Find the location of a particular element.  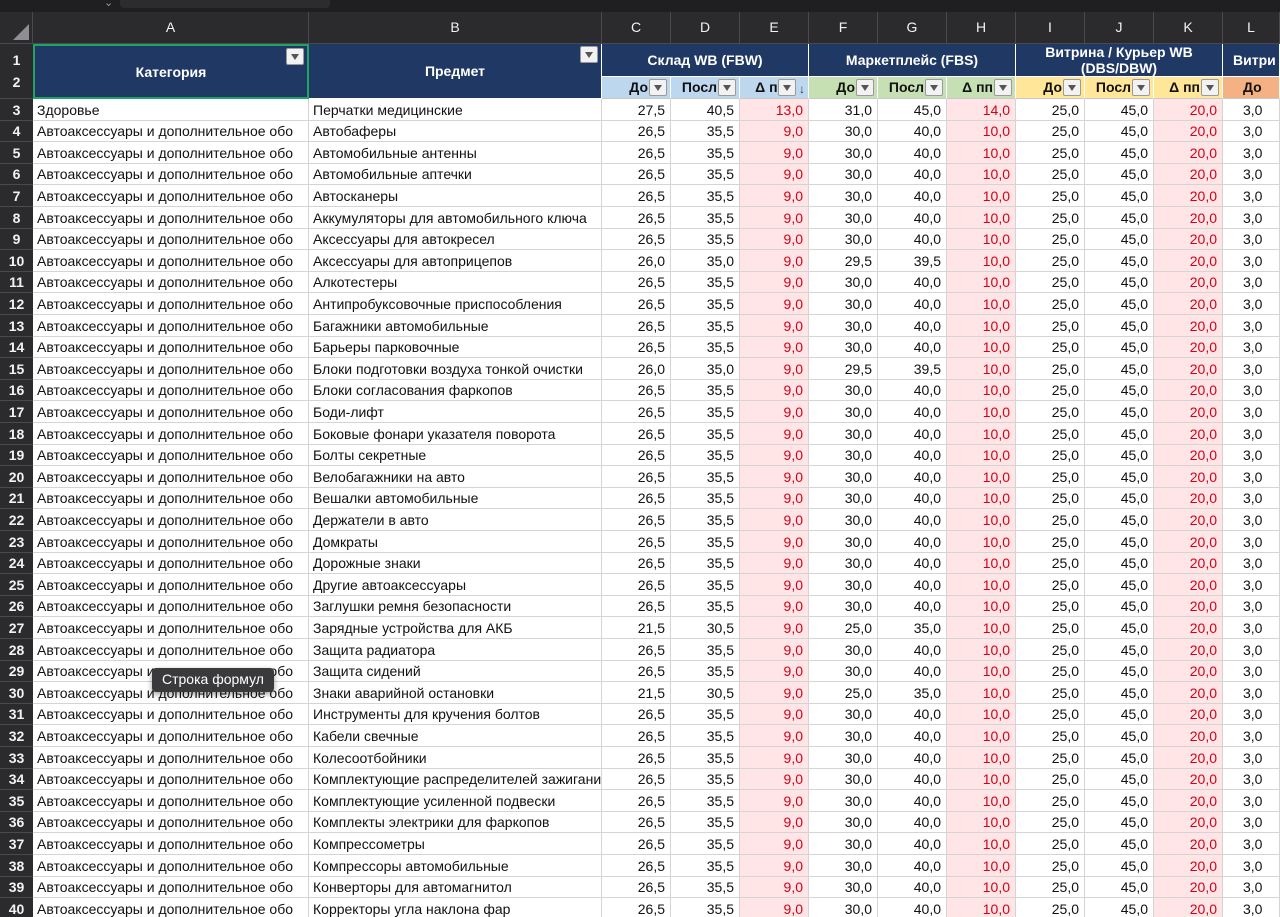

column-header-c: C is located at coordinates (636, 28).